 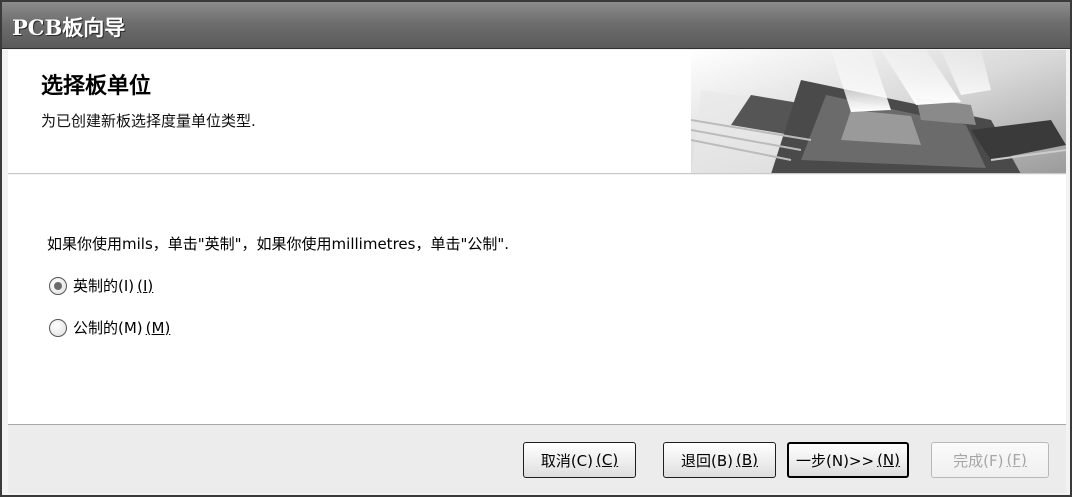 What do you see at coordinates (148, 121) in the screenshot?
I see `page-subtitle: 为已创建新板选择度量单位类型.` at bounding box center [148, 121].